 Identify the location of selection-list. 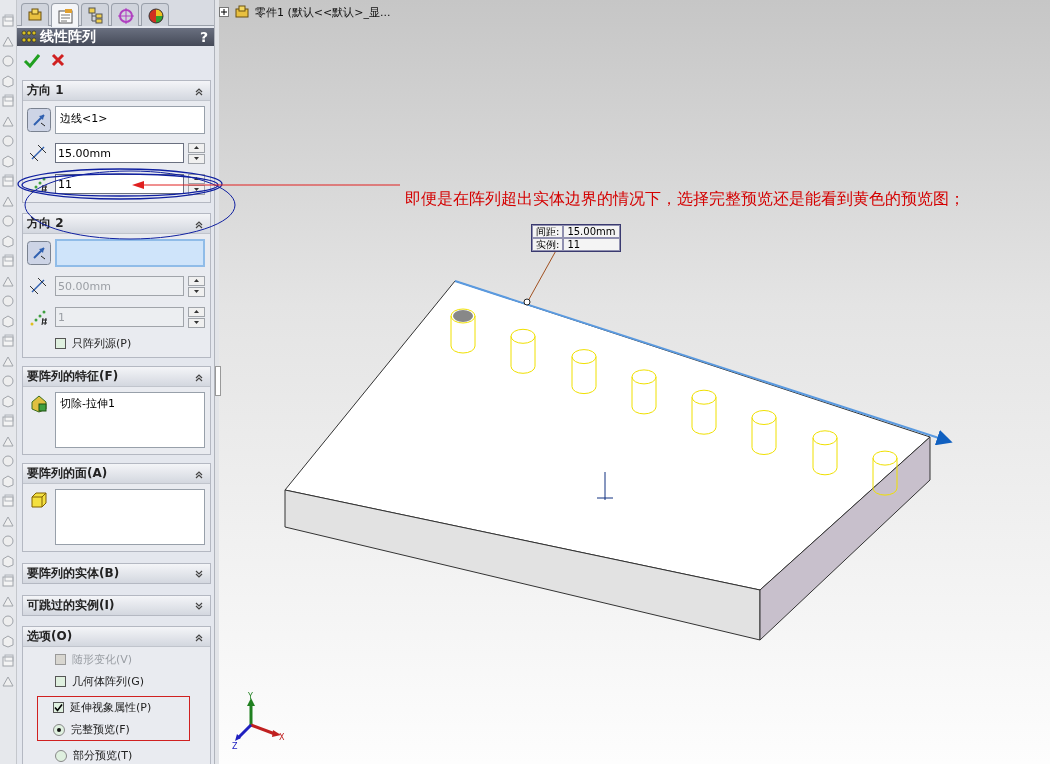
(130, 517).